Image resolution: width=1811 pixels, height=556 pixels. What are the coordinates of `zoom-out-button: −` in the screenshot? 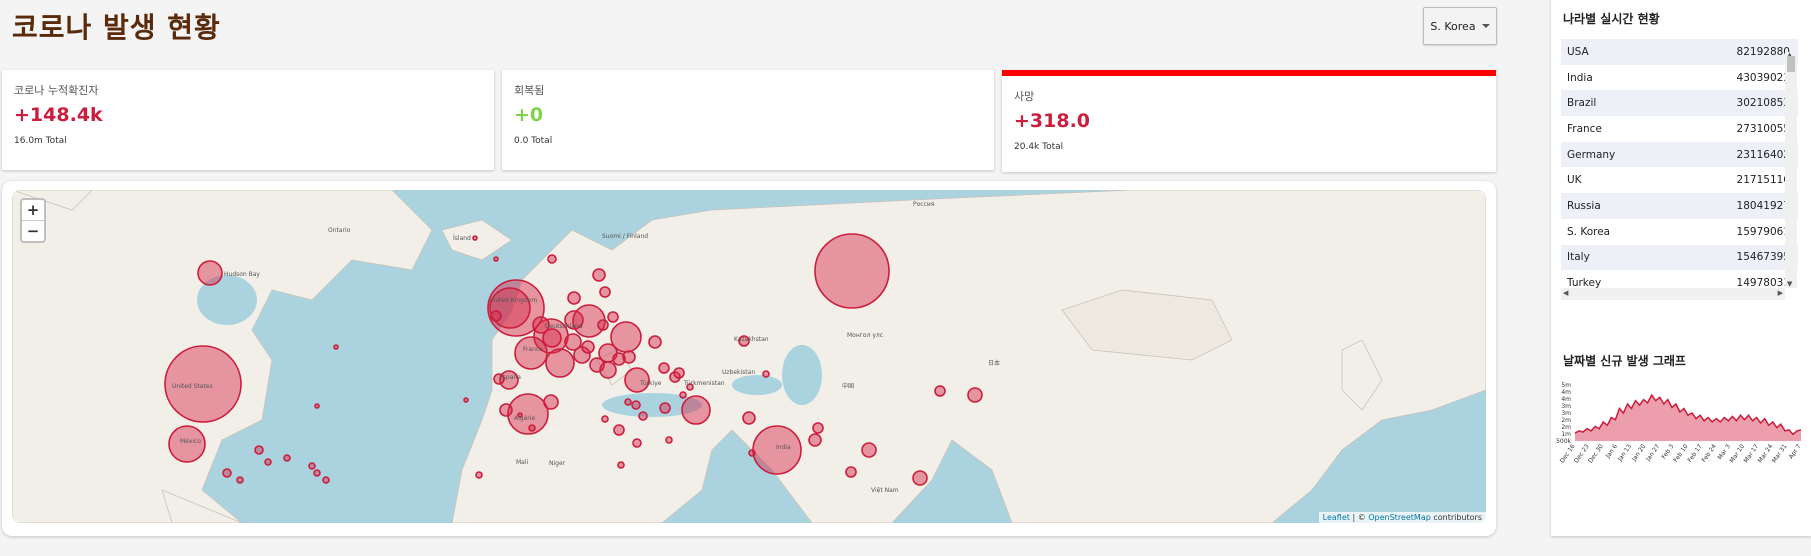 It's located at (33, 230).